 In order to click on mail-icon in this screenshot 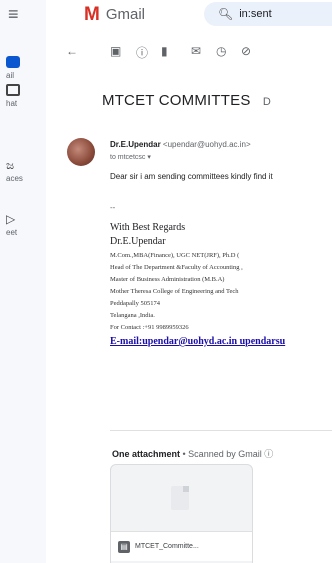, I will do `click(13, 62)`.